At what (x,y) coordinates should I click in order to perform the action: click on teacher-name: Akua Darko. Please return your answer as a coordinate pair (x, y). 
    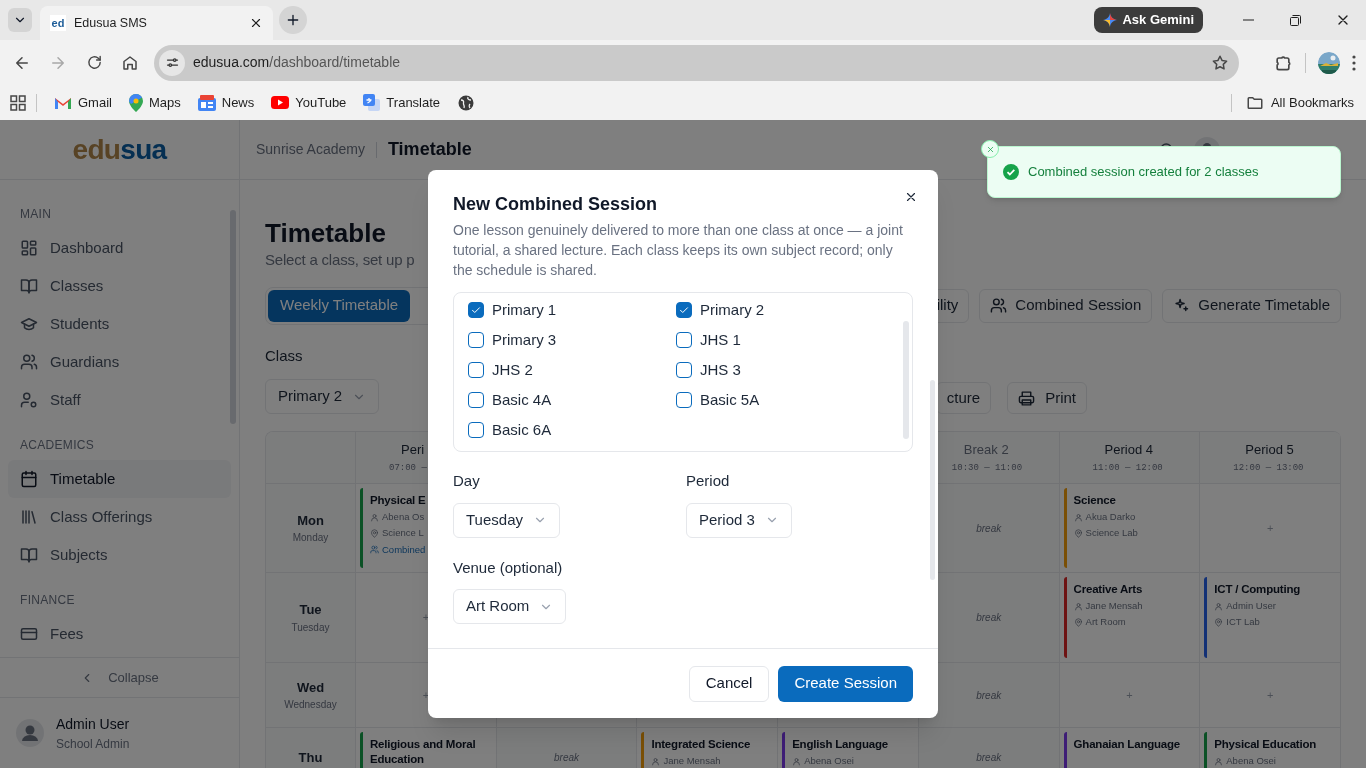
    Looking at the image, I should click on (1105, 517).